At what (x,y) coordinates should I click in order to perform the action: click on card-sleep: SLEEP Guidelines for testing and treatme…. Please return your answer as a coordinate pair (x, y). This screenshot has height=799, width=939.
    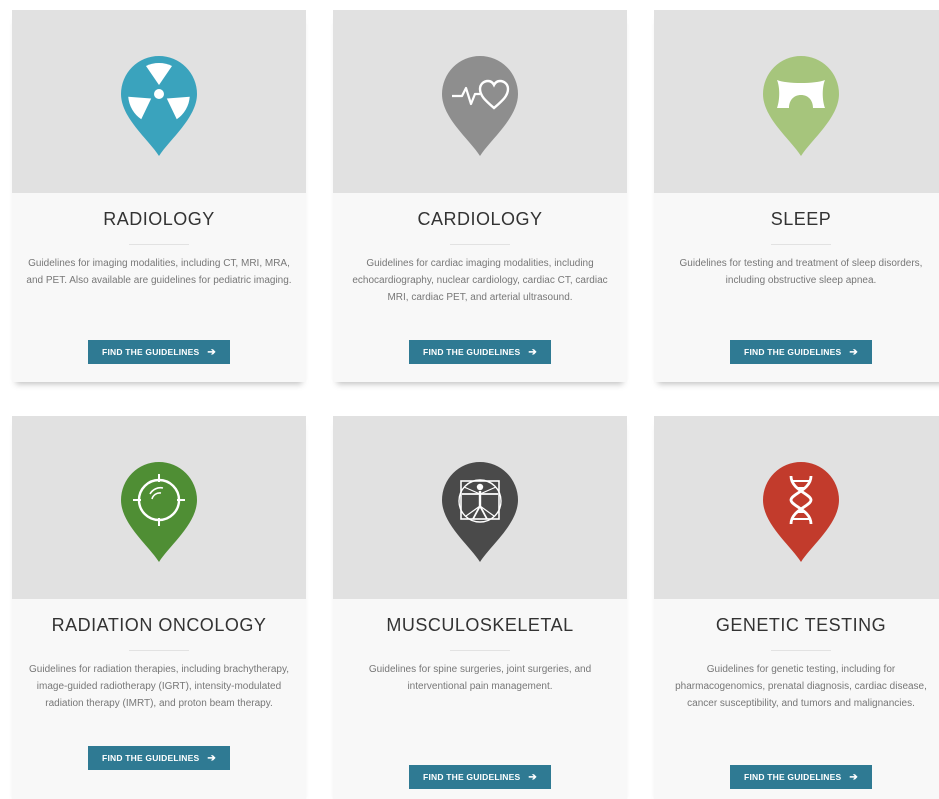
    Looking at the image, I should click on (796, 196).